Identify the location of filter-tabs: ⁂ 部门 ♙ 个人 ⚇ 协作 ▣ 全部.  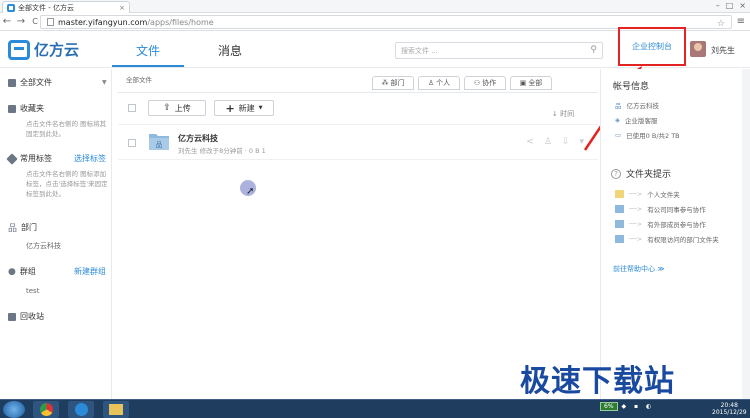
(462, 83).